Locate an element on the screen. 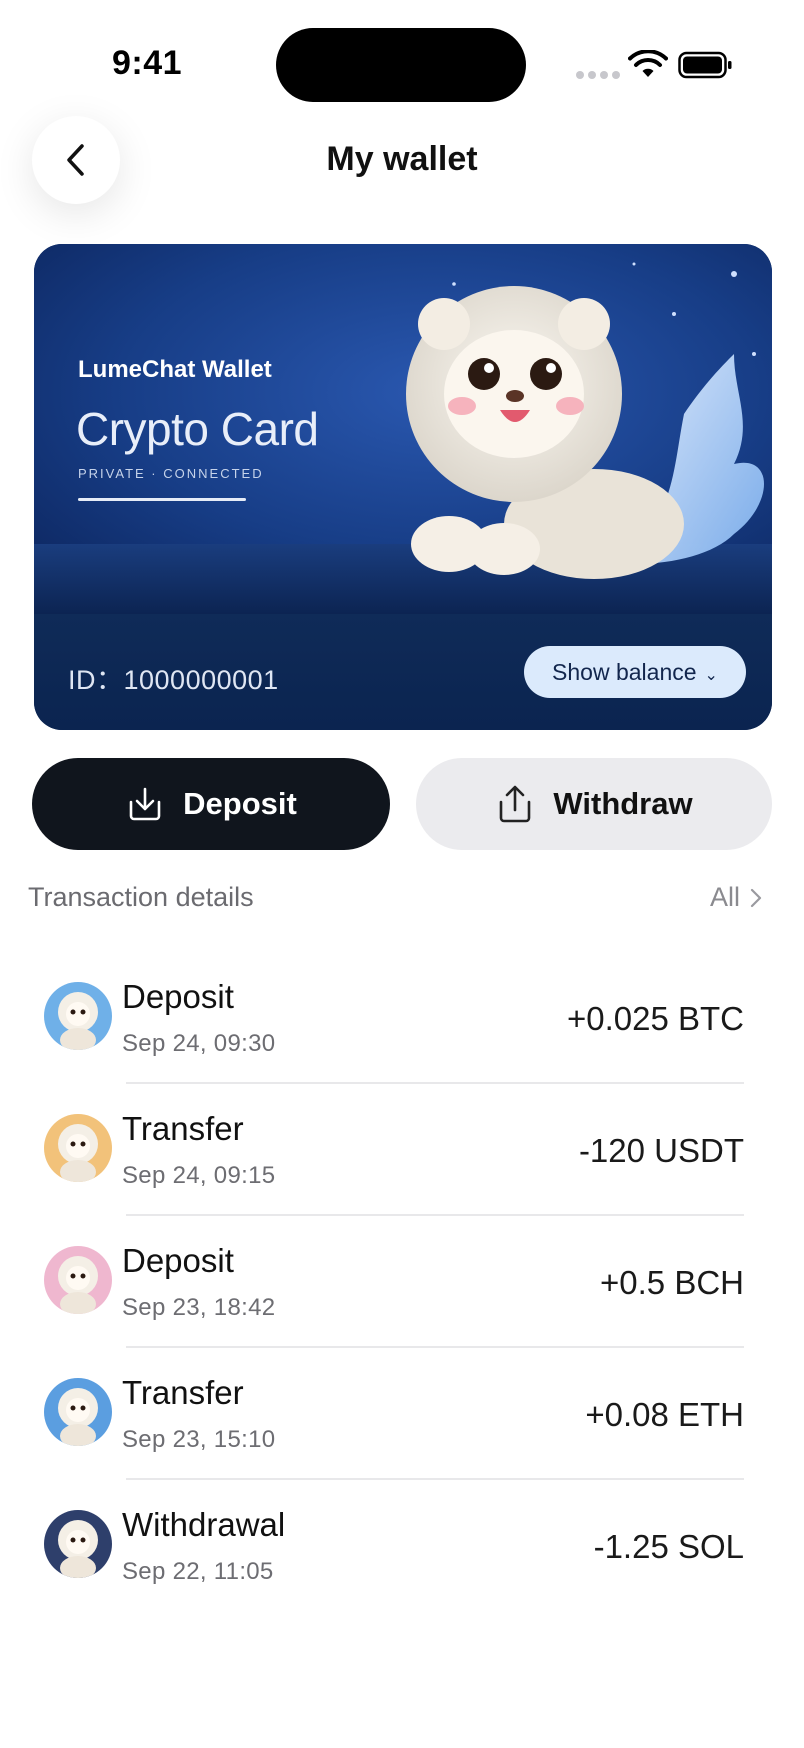 The height and width of the screenshot is (1748, 804). card-divider is located at coordinates (162, 499).